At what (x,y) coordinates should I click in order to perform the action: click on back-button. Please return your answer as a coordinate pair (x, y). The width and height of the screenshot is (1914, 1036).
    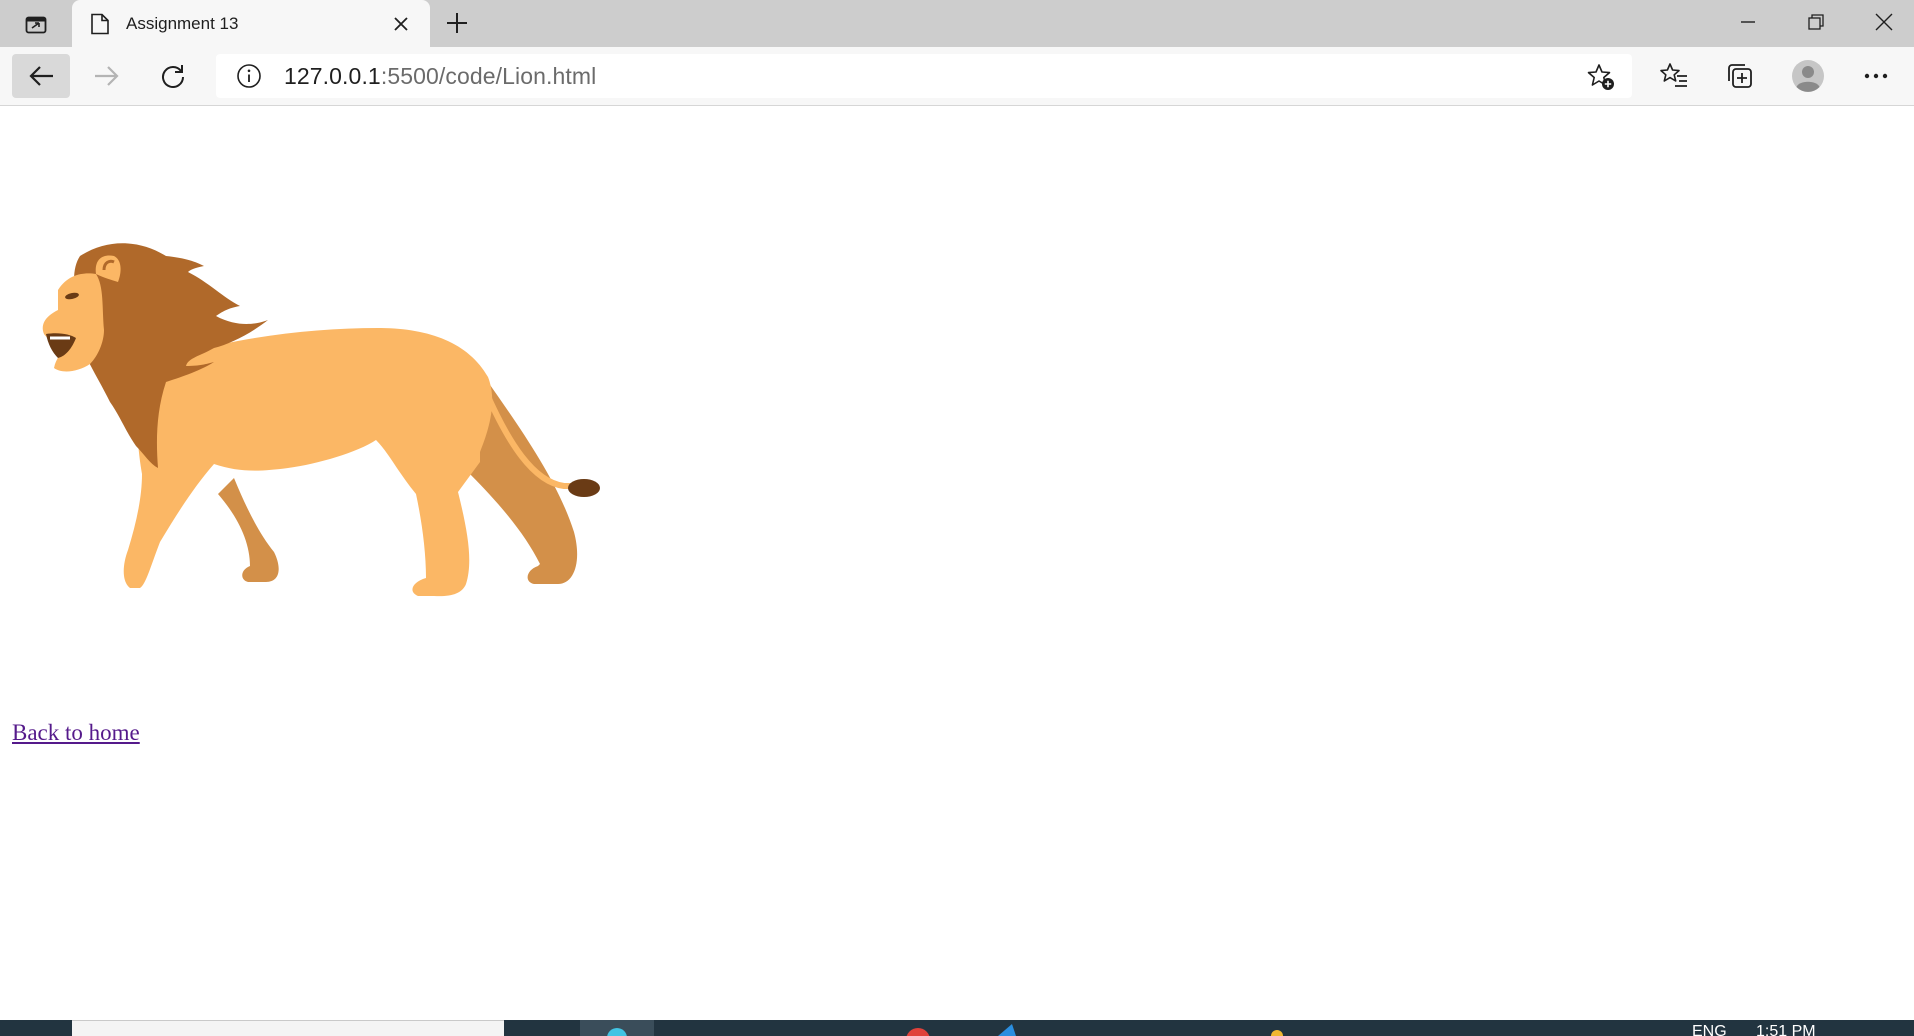
    Looking at the image, I should click on (41, 76).